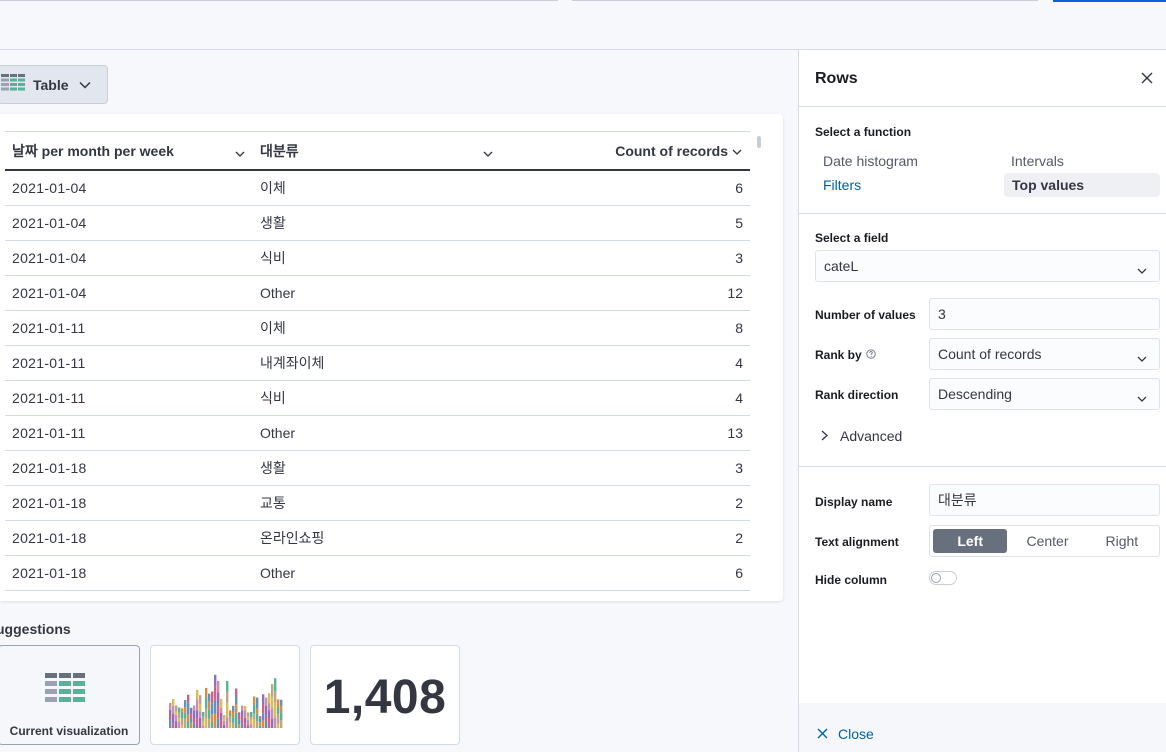 The image size is (1166, 752). I want to click on advanced-toggle: Advanced, so click(861, 436).